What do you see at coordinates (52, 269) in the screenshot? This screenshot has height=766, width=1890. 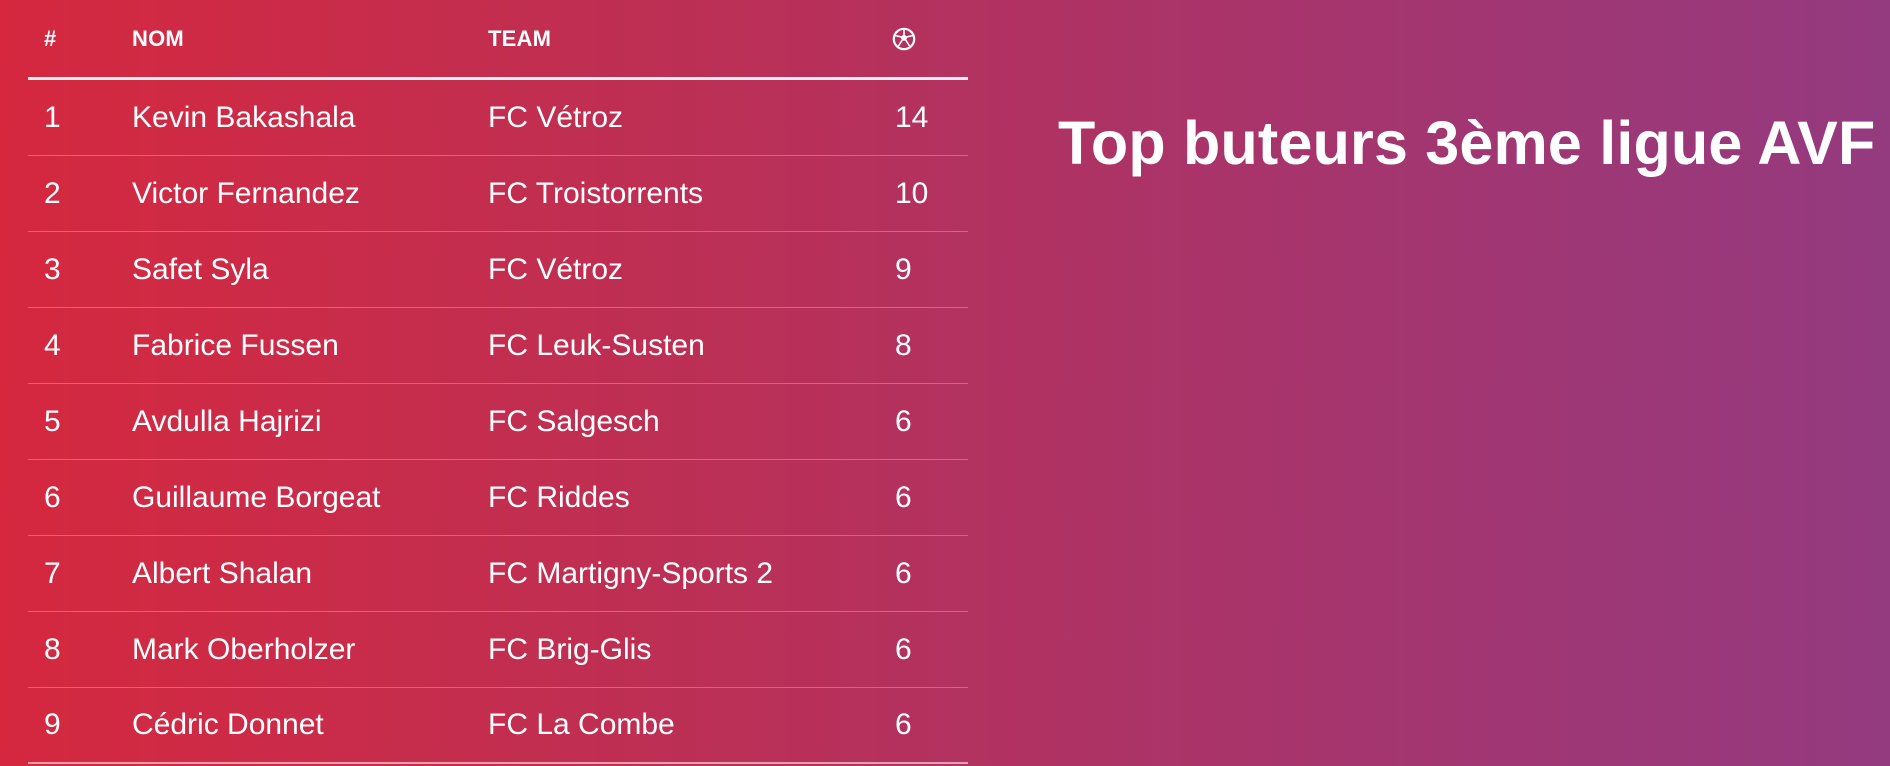 I see `rank-cell: 3` at bounding box center [52, 269].